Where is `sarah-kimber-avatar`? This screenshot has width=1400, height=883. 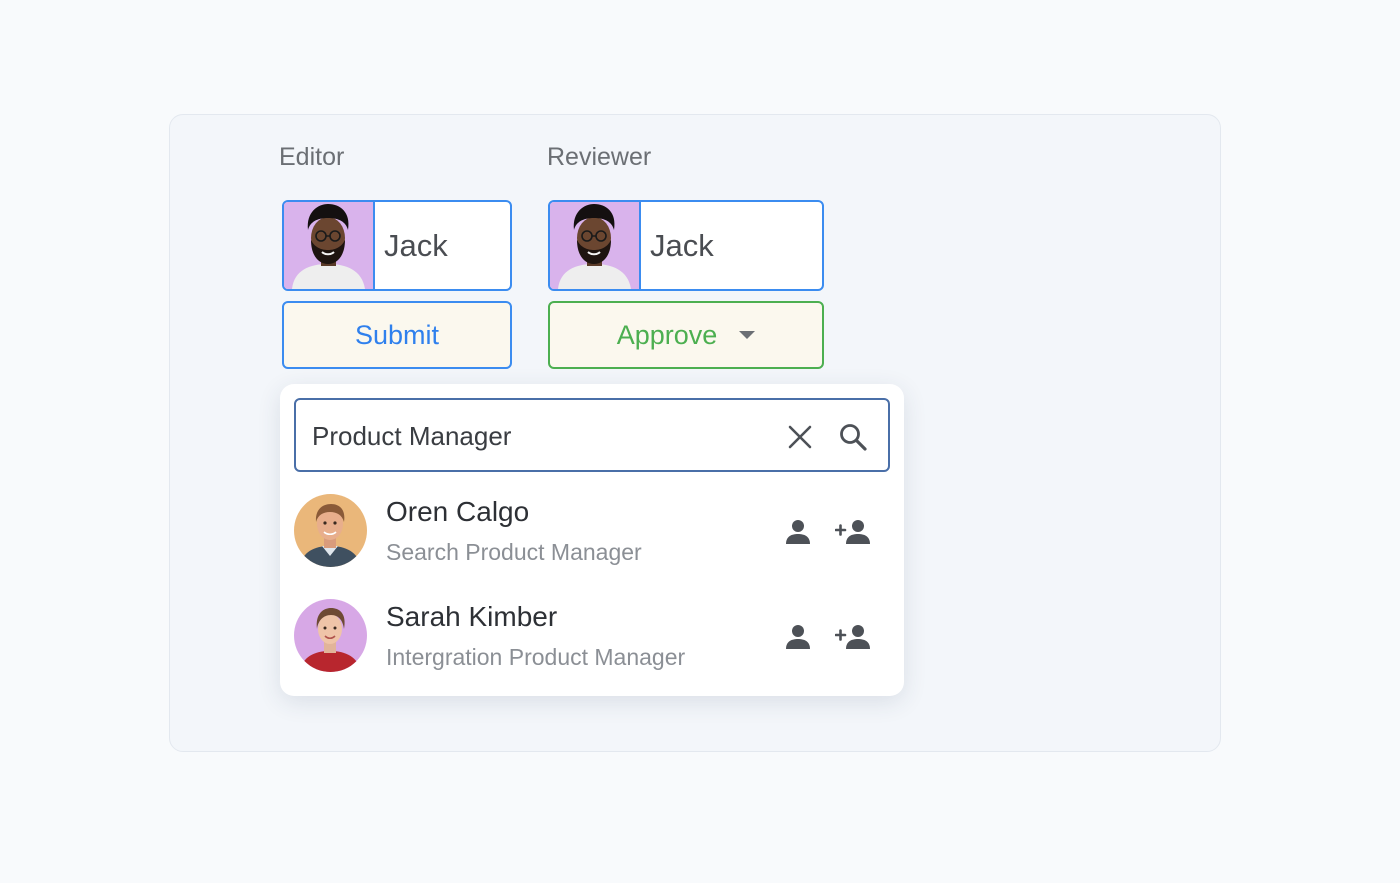 sarah-kimber-avatar is located at coordinates (330, 635).